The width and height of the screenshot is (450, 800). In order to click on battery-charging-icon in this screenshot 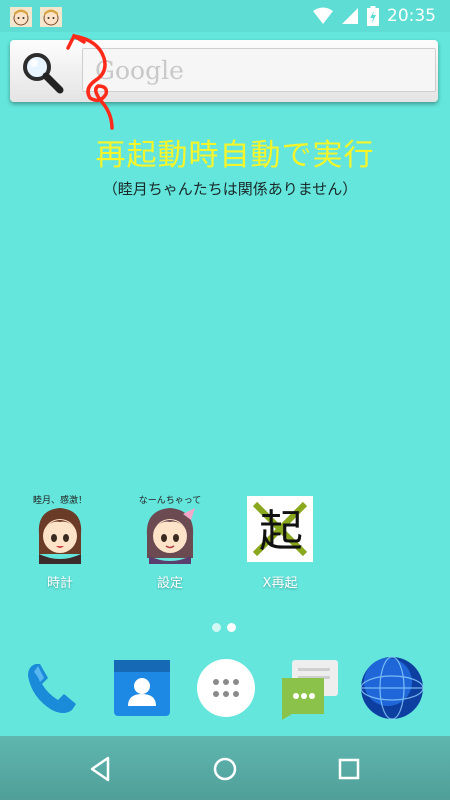, I will do `click(373, 16)`.